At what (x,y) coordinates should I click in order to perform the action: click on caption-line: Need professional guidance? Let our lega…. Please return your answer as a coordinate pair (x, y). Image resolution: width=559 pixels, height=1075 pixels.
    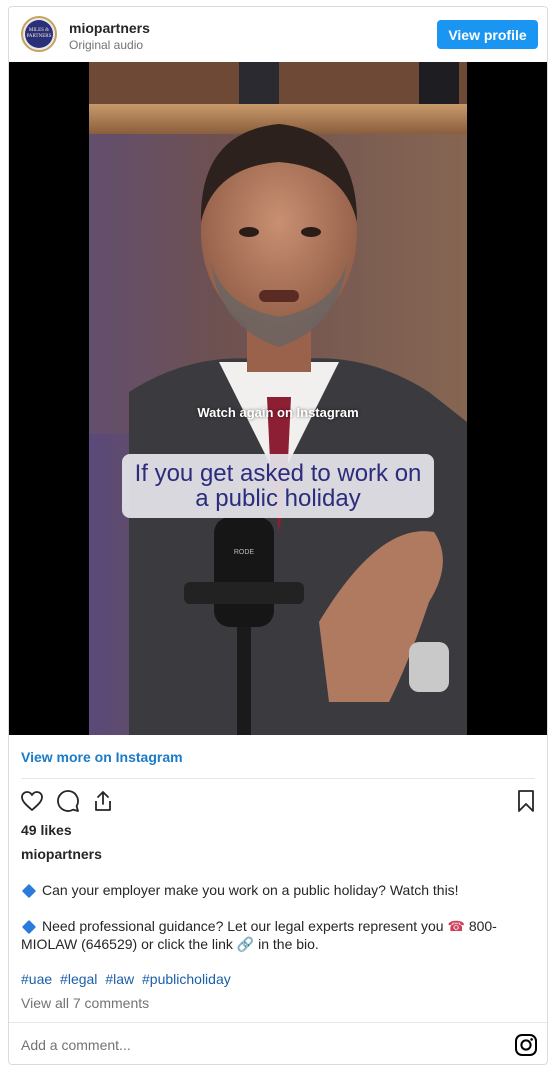
    Looking at the image, I should click on (243, 926).